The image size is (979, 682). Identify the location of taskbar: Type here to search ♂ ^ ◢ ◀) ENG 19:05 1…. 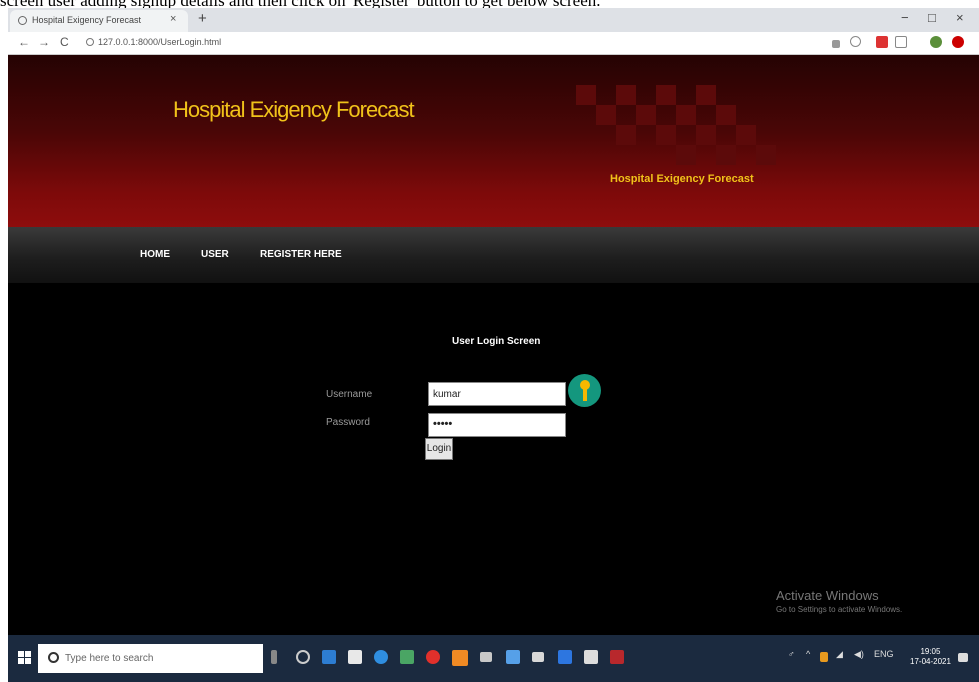
(493, 658).